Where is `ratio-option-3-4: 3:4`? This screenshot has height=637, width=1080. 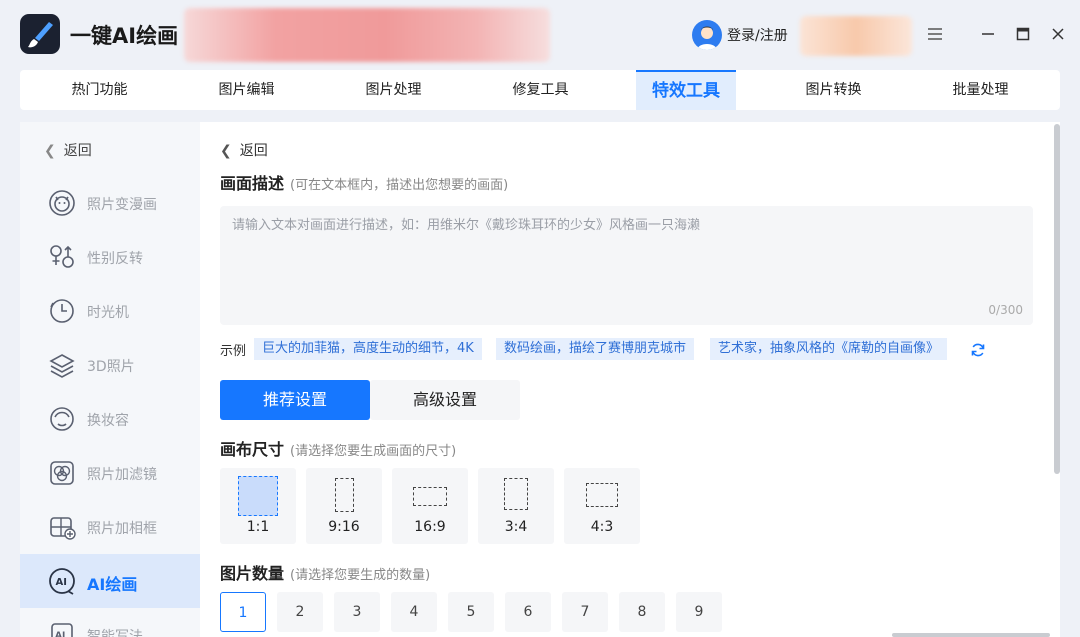
ratio-option-3-4: 3:4 is located at coordinates (516, 506).